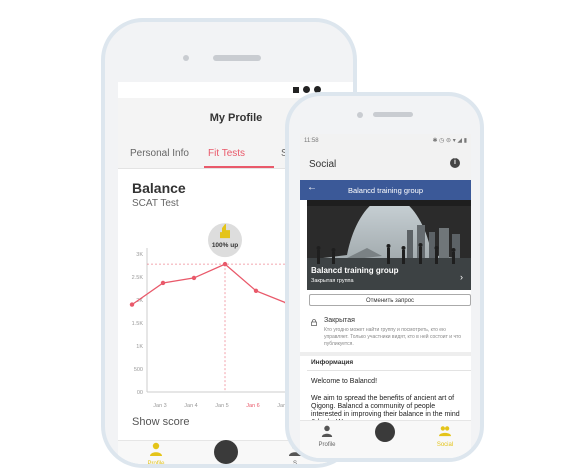 This screenshot has height=468, width=570. I want to click on nav-settings-label: S, so click(294, 464).